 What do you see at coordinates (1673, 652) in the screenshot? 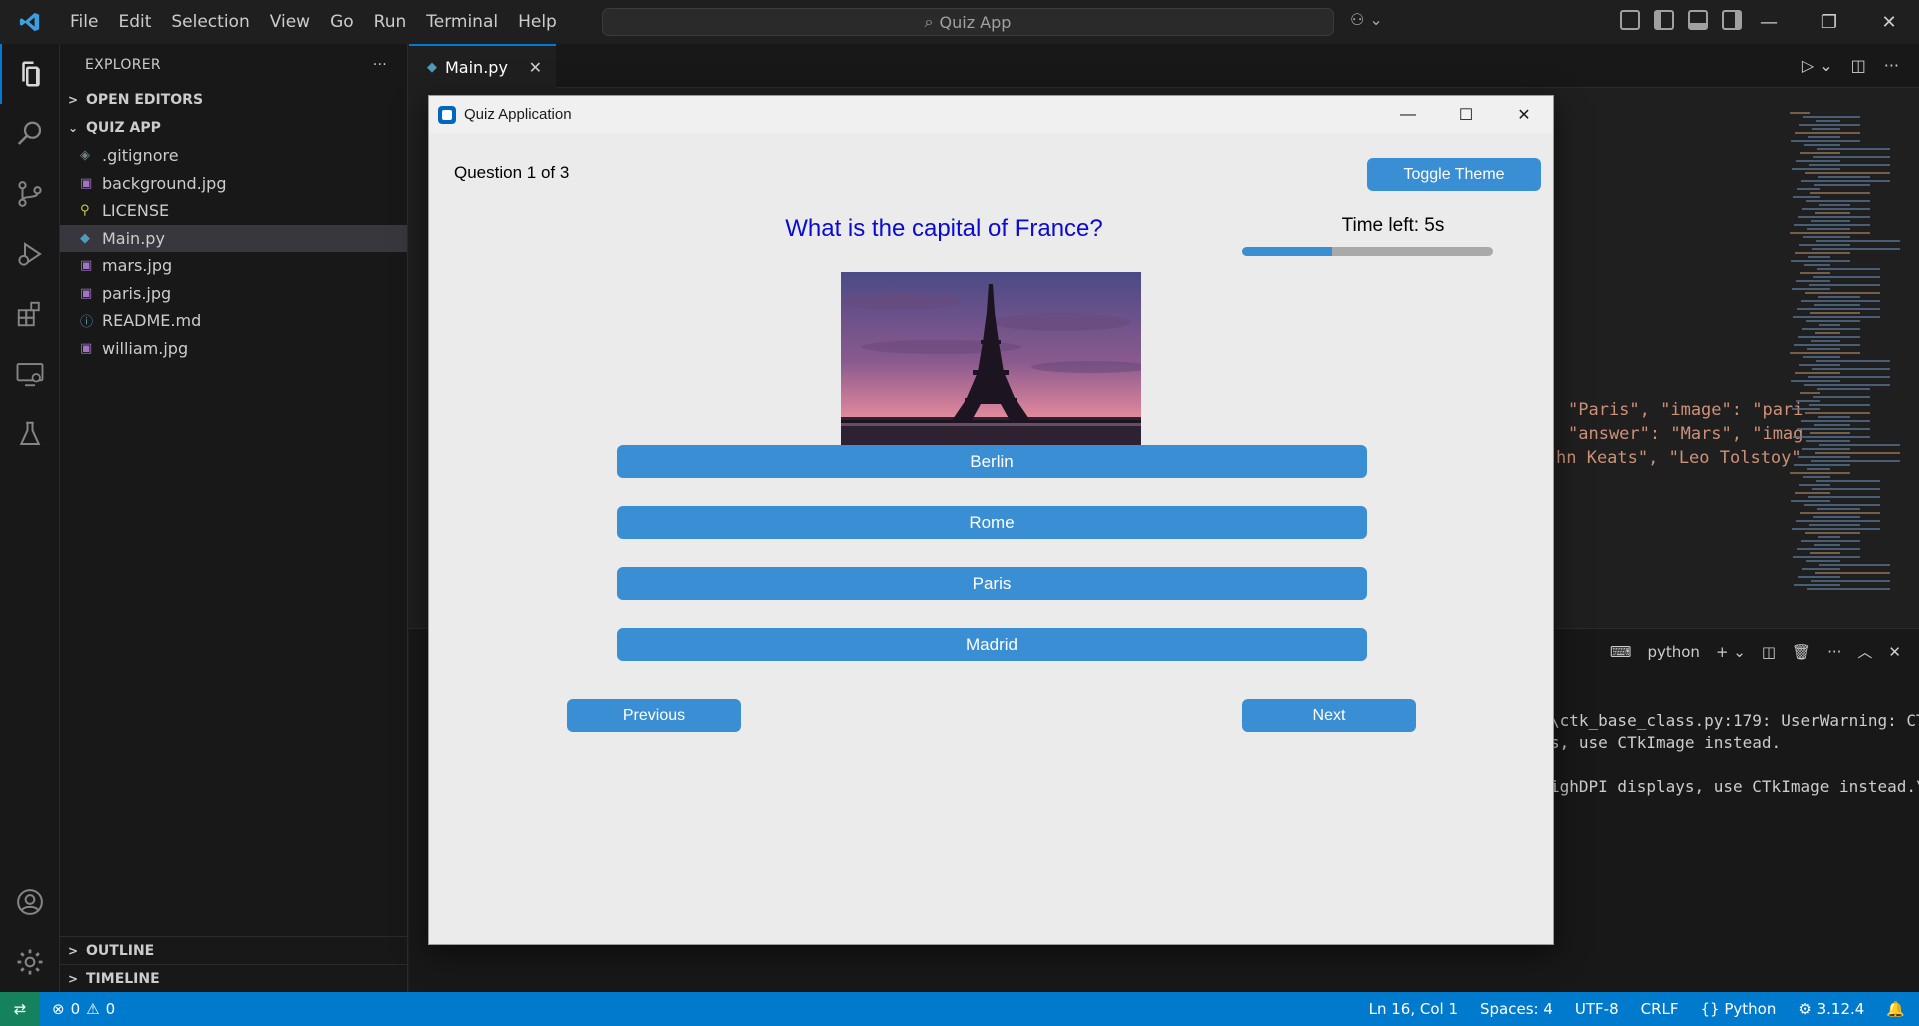
I see `terminal-shell-label: python` at bounding box center [1673, 652].